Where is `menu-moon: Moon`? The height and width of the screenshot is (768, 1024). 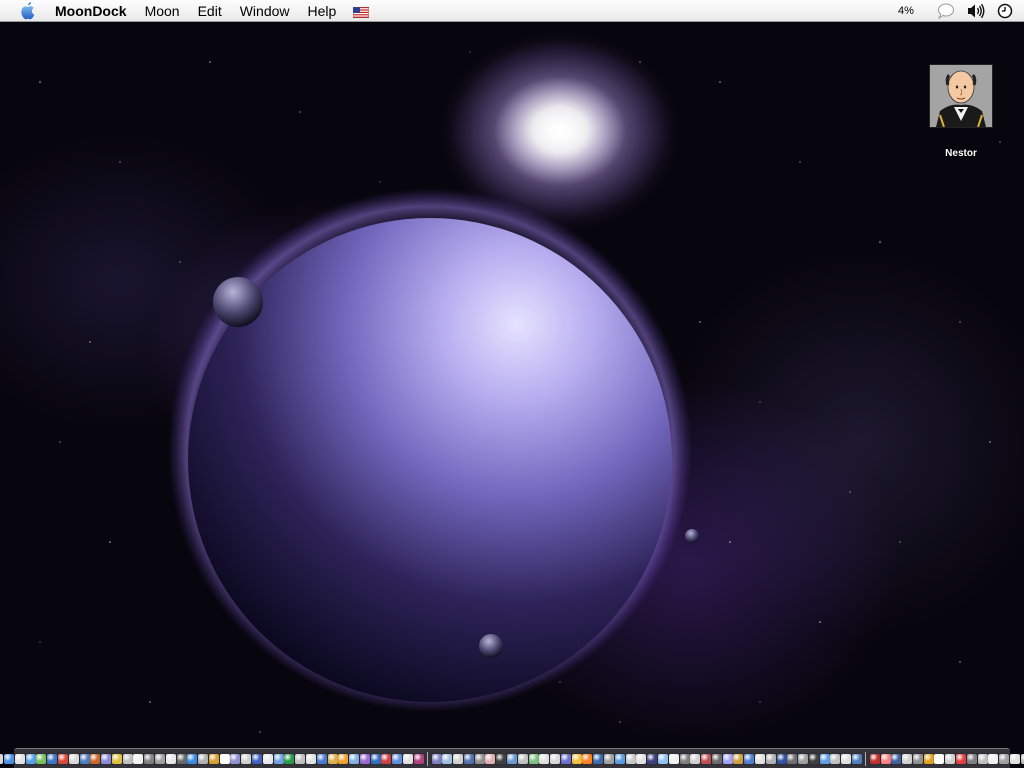
menu-moon: Moon is located at coordinates (162, 11).